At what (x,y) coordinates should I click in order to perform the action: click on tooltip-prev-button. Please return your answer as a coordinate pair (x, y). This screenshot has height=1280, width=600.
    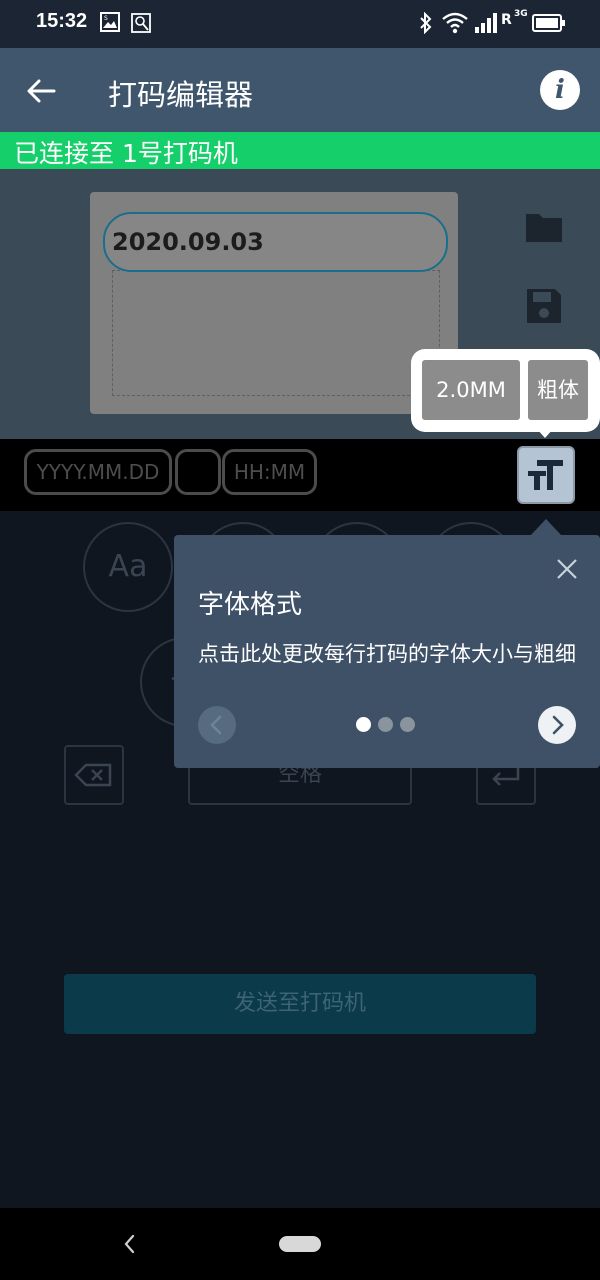
    Looking at the image, I should click on (217, 725).